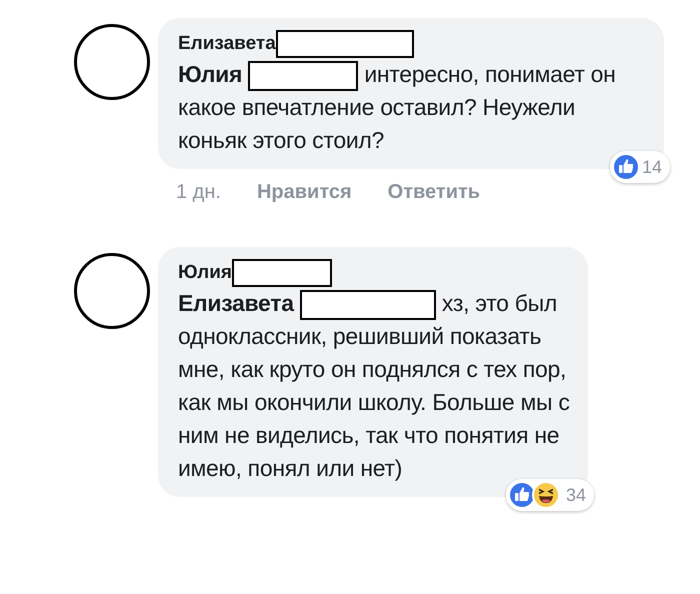  Describe the element at coordinates (205, 273) in the screenshot. I see `author-name: Юлия` at that location.